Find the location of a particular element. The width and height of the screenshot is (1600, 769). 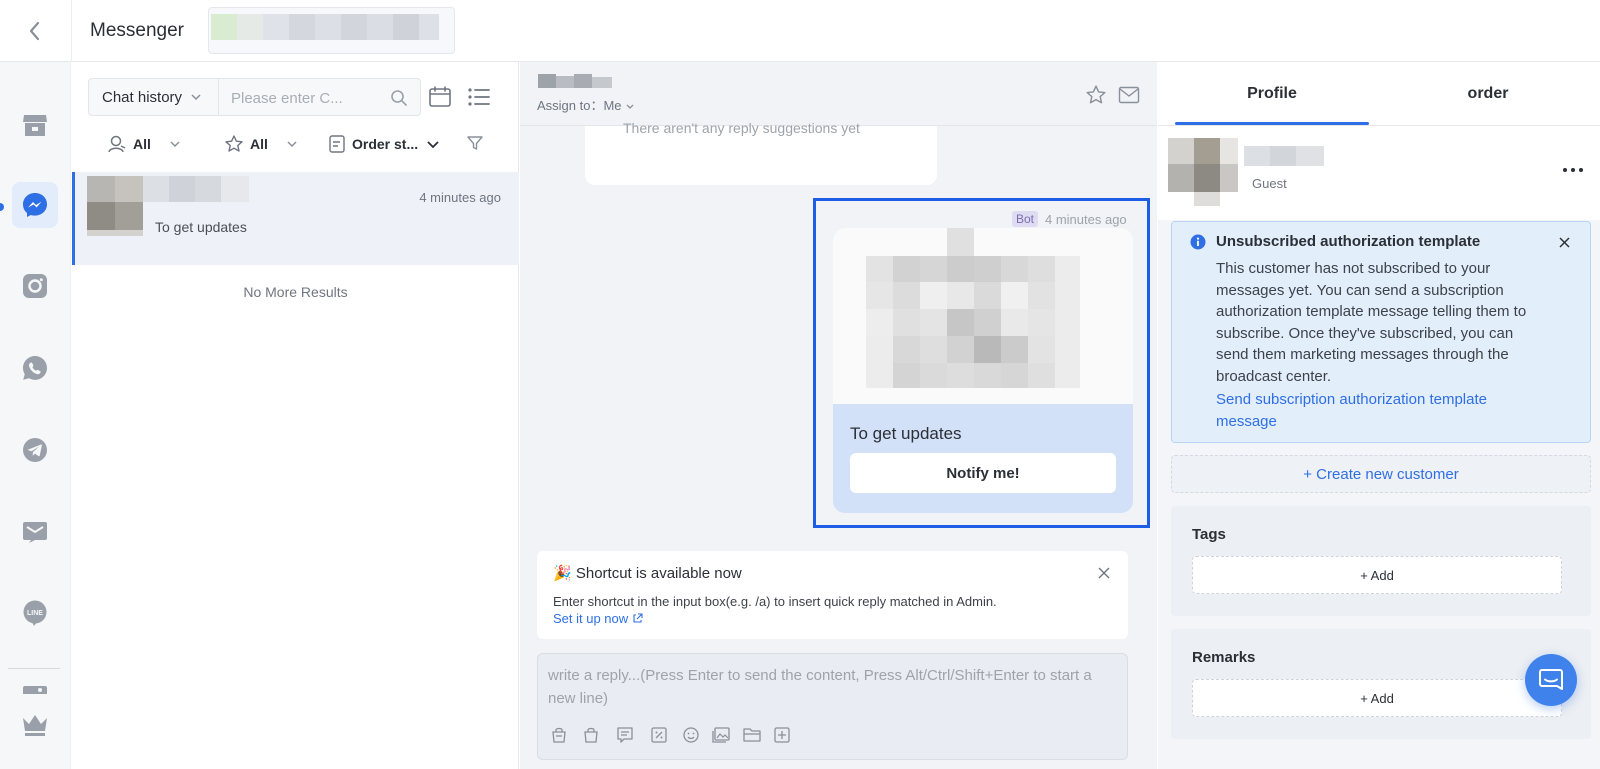

reply-suggestions-text: There aren't any reply suggestions yet is located at coordinates (741, 128).